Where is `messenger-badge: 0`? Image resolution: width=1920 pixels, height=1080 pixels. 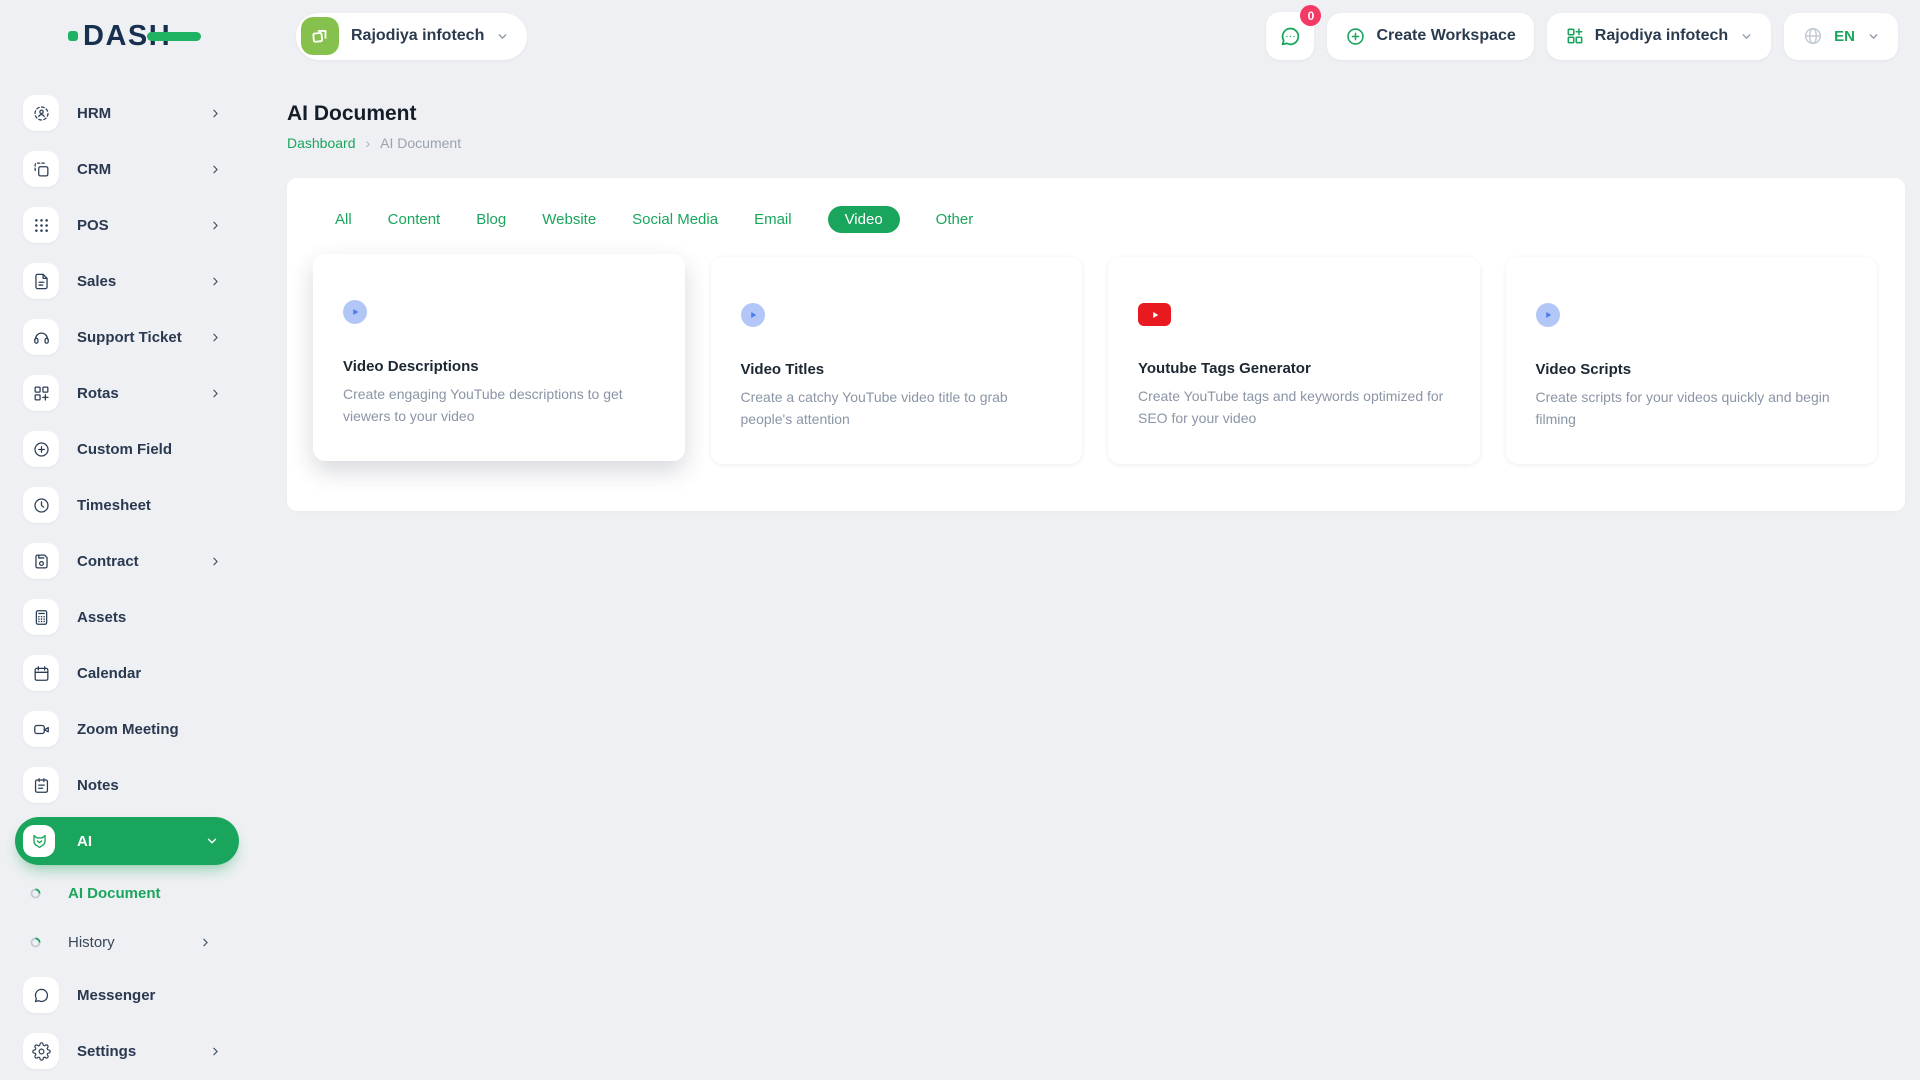
messenger-badge: 0 is located at coordinates (1311, 15).